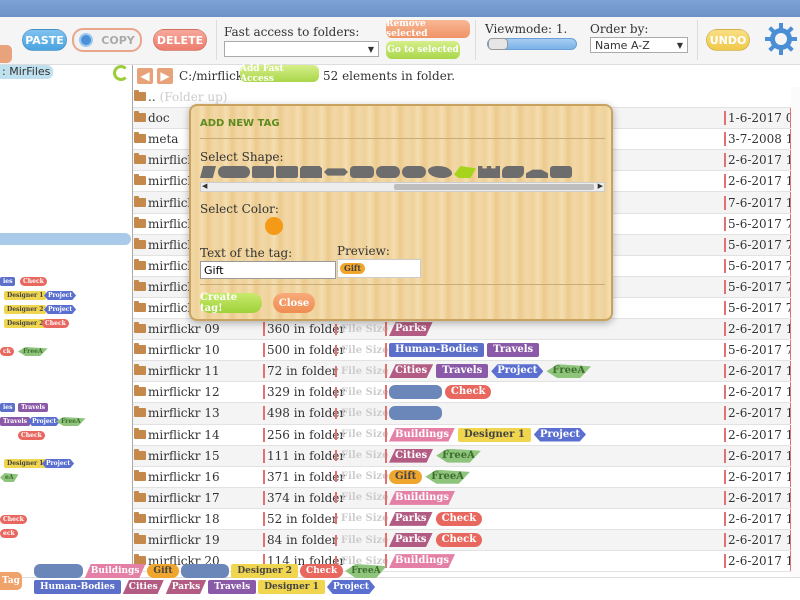 This screenshot has width=800, height=600. Describe the element at coordinates (107, 40) in the screenshot. I see `copy-button: COPY` at that location.